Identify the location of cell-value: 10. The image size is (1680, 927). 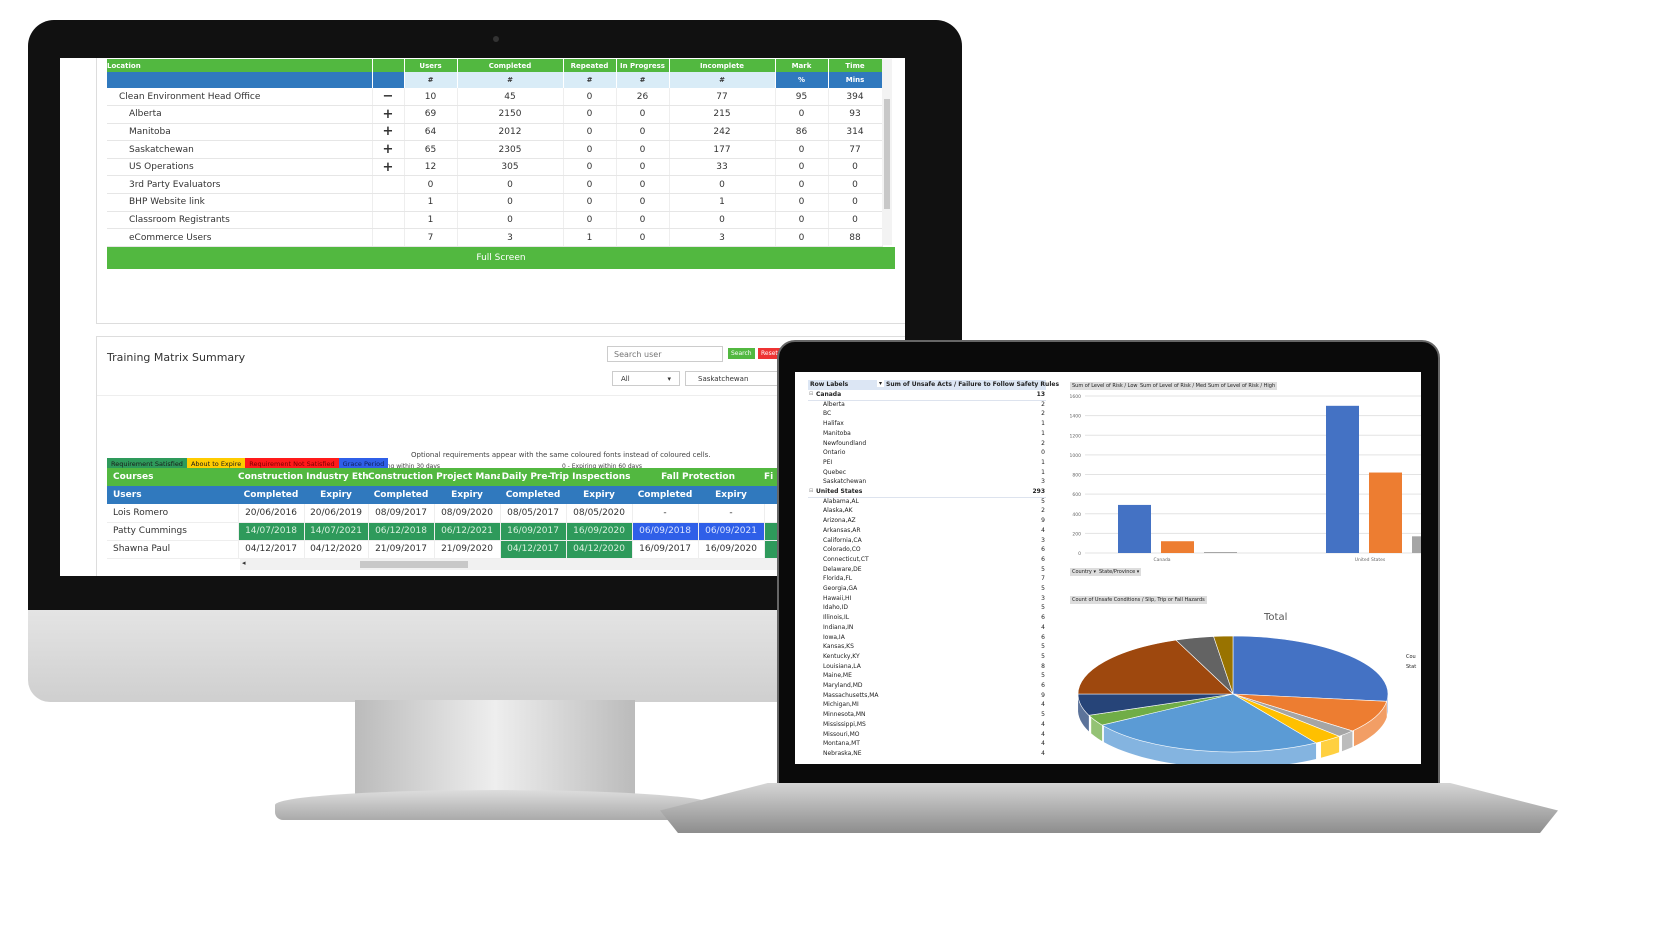
(431, 97).